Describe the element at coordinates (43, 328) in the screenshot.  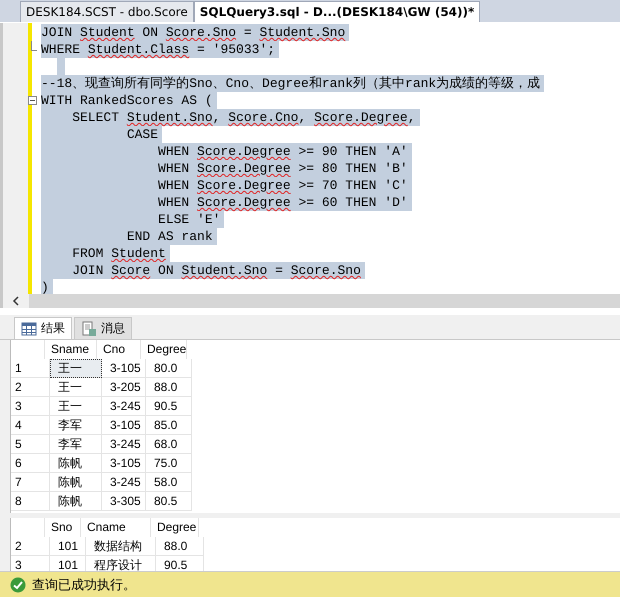
I see `result-tab: 结果` at that location.